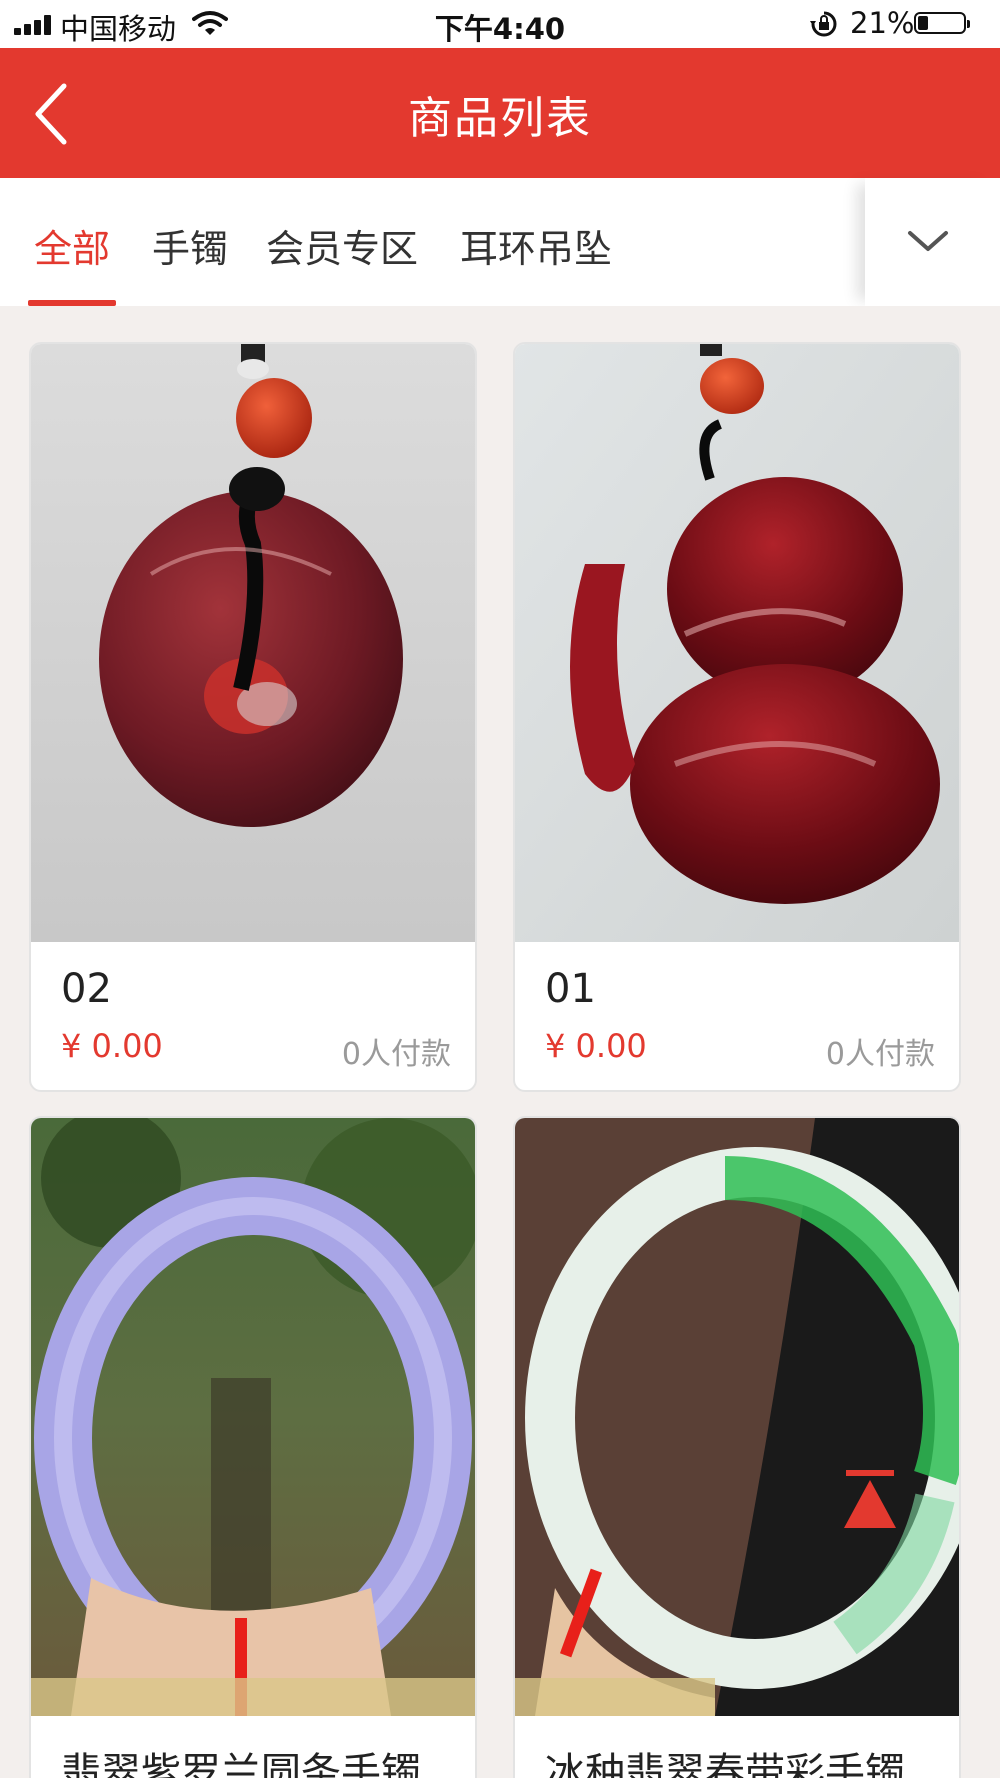 This screenshot has height=1778, width=1000. Describe the element at coordinates (190, 245) in the screenshot. I see `tab-bangles: 手镯` at that location.